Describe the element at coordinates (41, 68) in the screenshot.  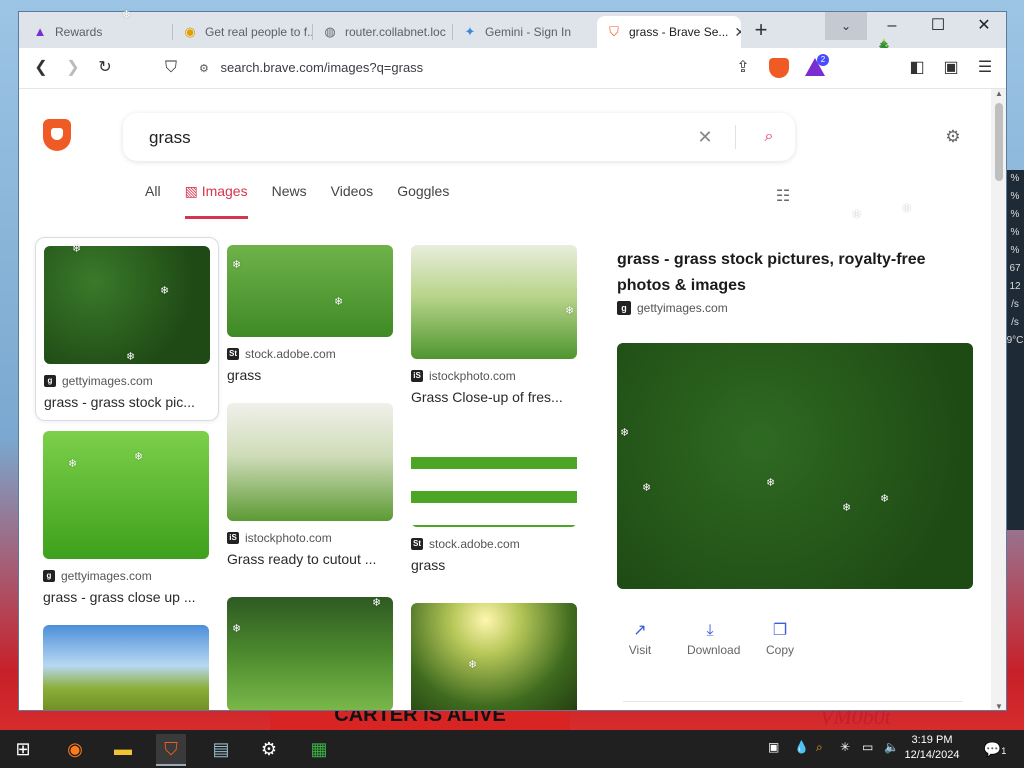
I see `back-icon: ❮` at that location.